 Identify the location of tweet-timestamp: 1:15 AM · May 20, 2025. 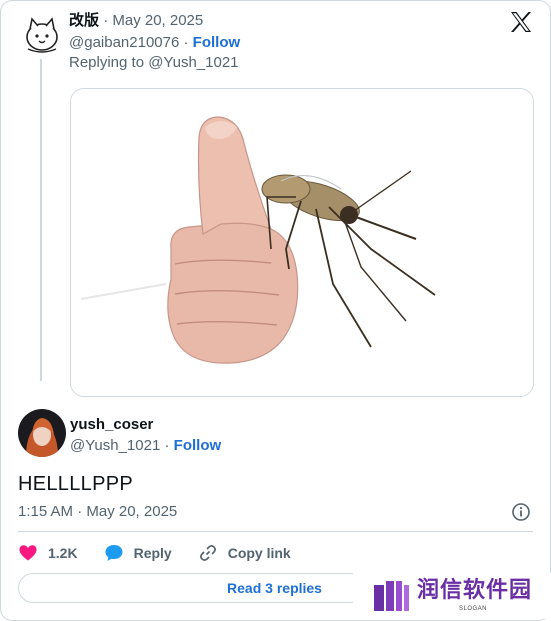
(97, 512).